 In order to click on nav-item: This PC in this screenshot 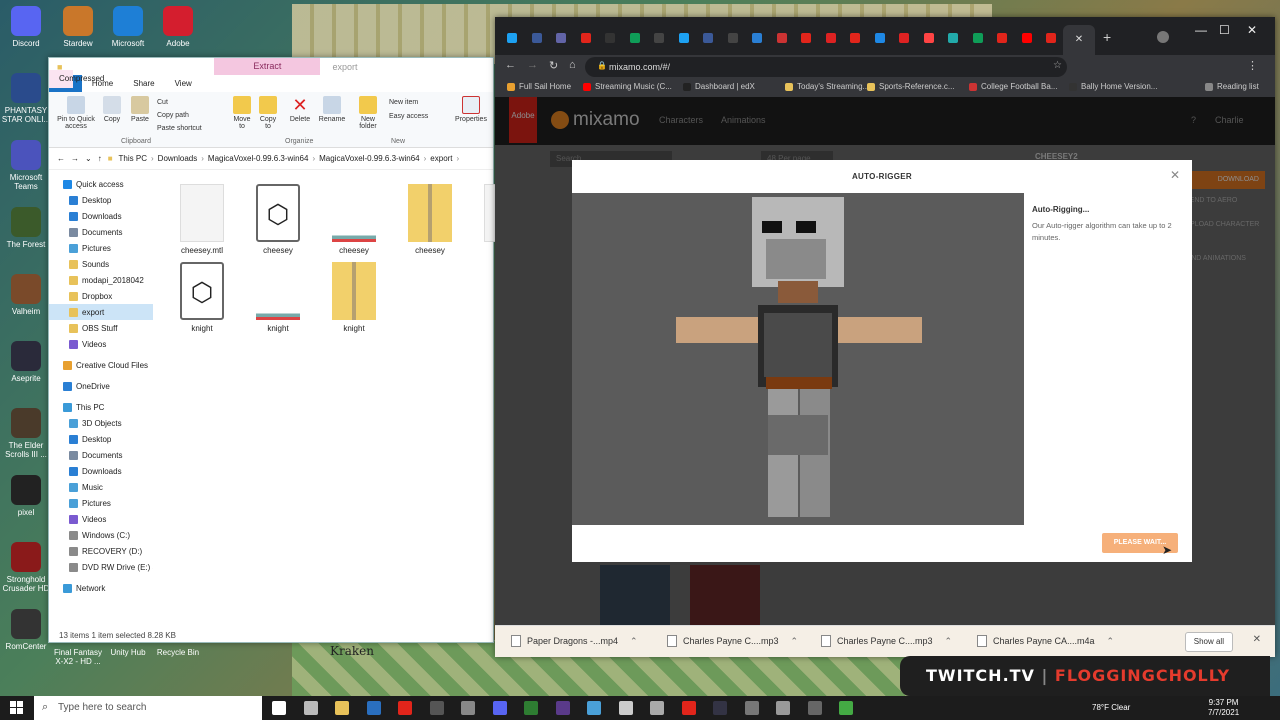, I will do `click(101, 407)`.